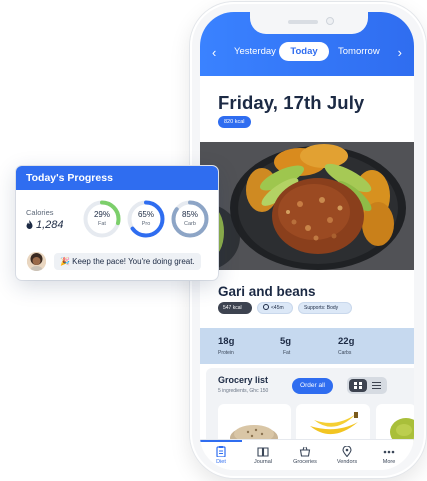 Image resolution: width=427 pixels, height=481 pixels. I want to click on pear-image, so click(402, 431).